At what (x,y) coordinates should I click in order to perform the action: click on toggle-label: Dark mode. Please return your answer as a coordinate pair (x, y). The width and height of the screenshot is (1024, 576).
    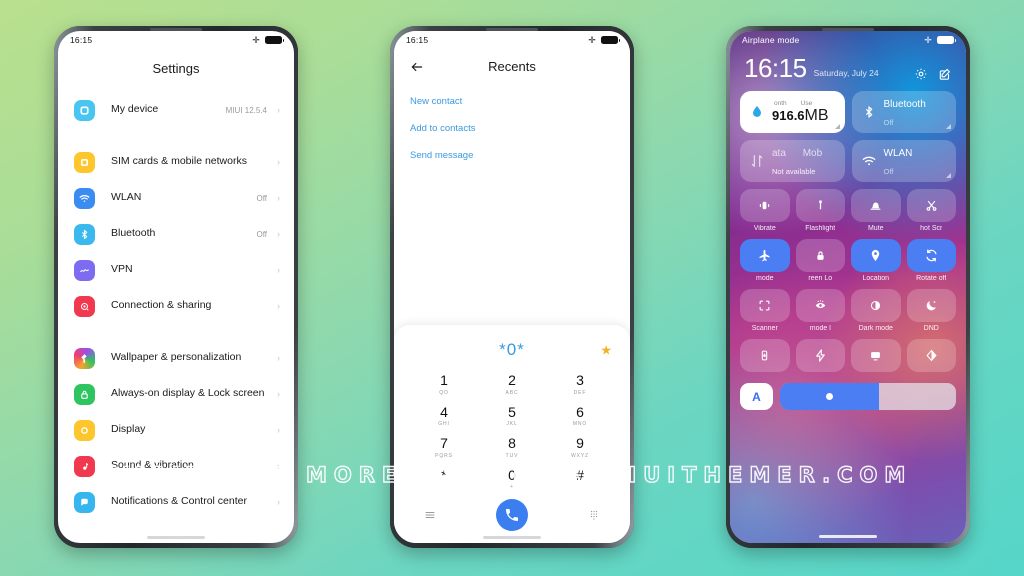
    Looking at the image, I should click on (875, 328).